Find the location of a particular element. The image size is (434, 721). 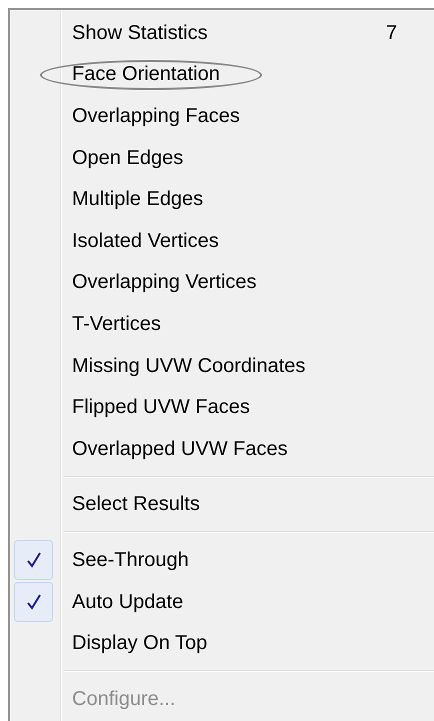

menu-item: Multiple Edges is located at coordinates (138, 199).